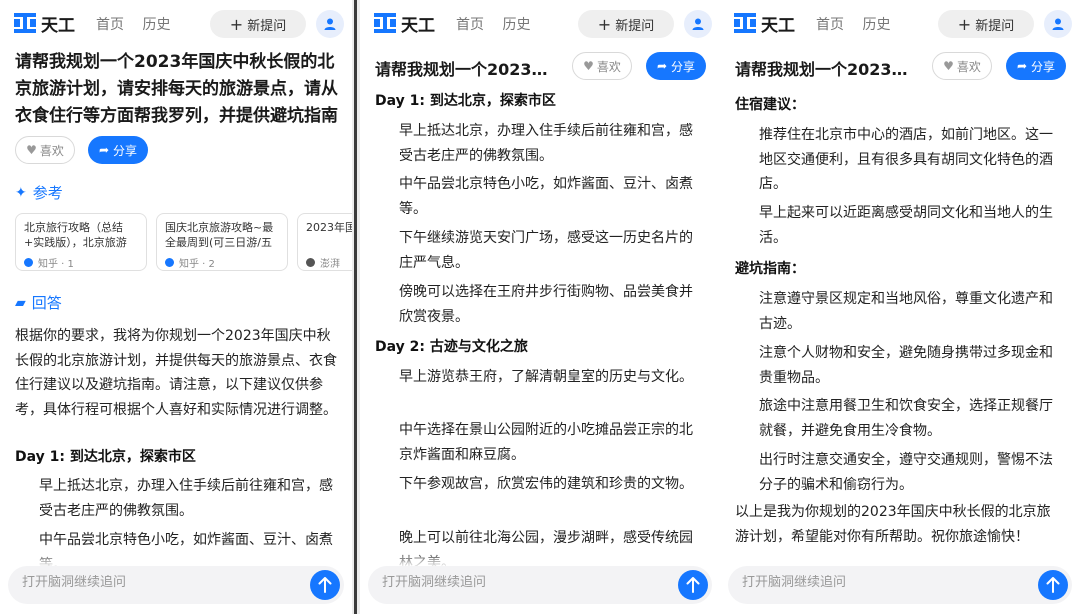  I want to click on pitfalls-heading: 避坑指南：, so click(770, 269).